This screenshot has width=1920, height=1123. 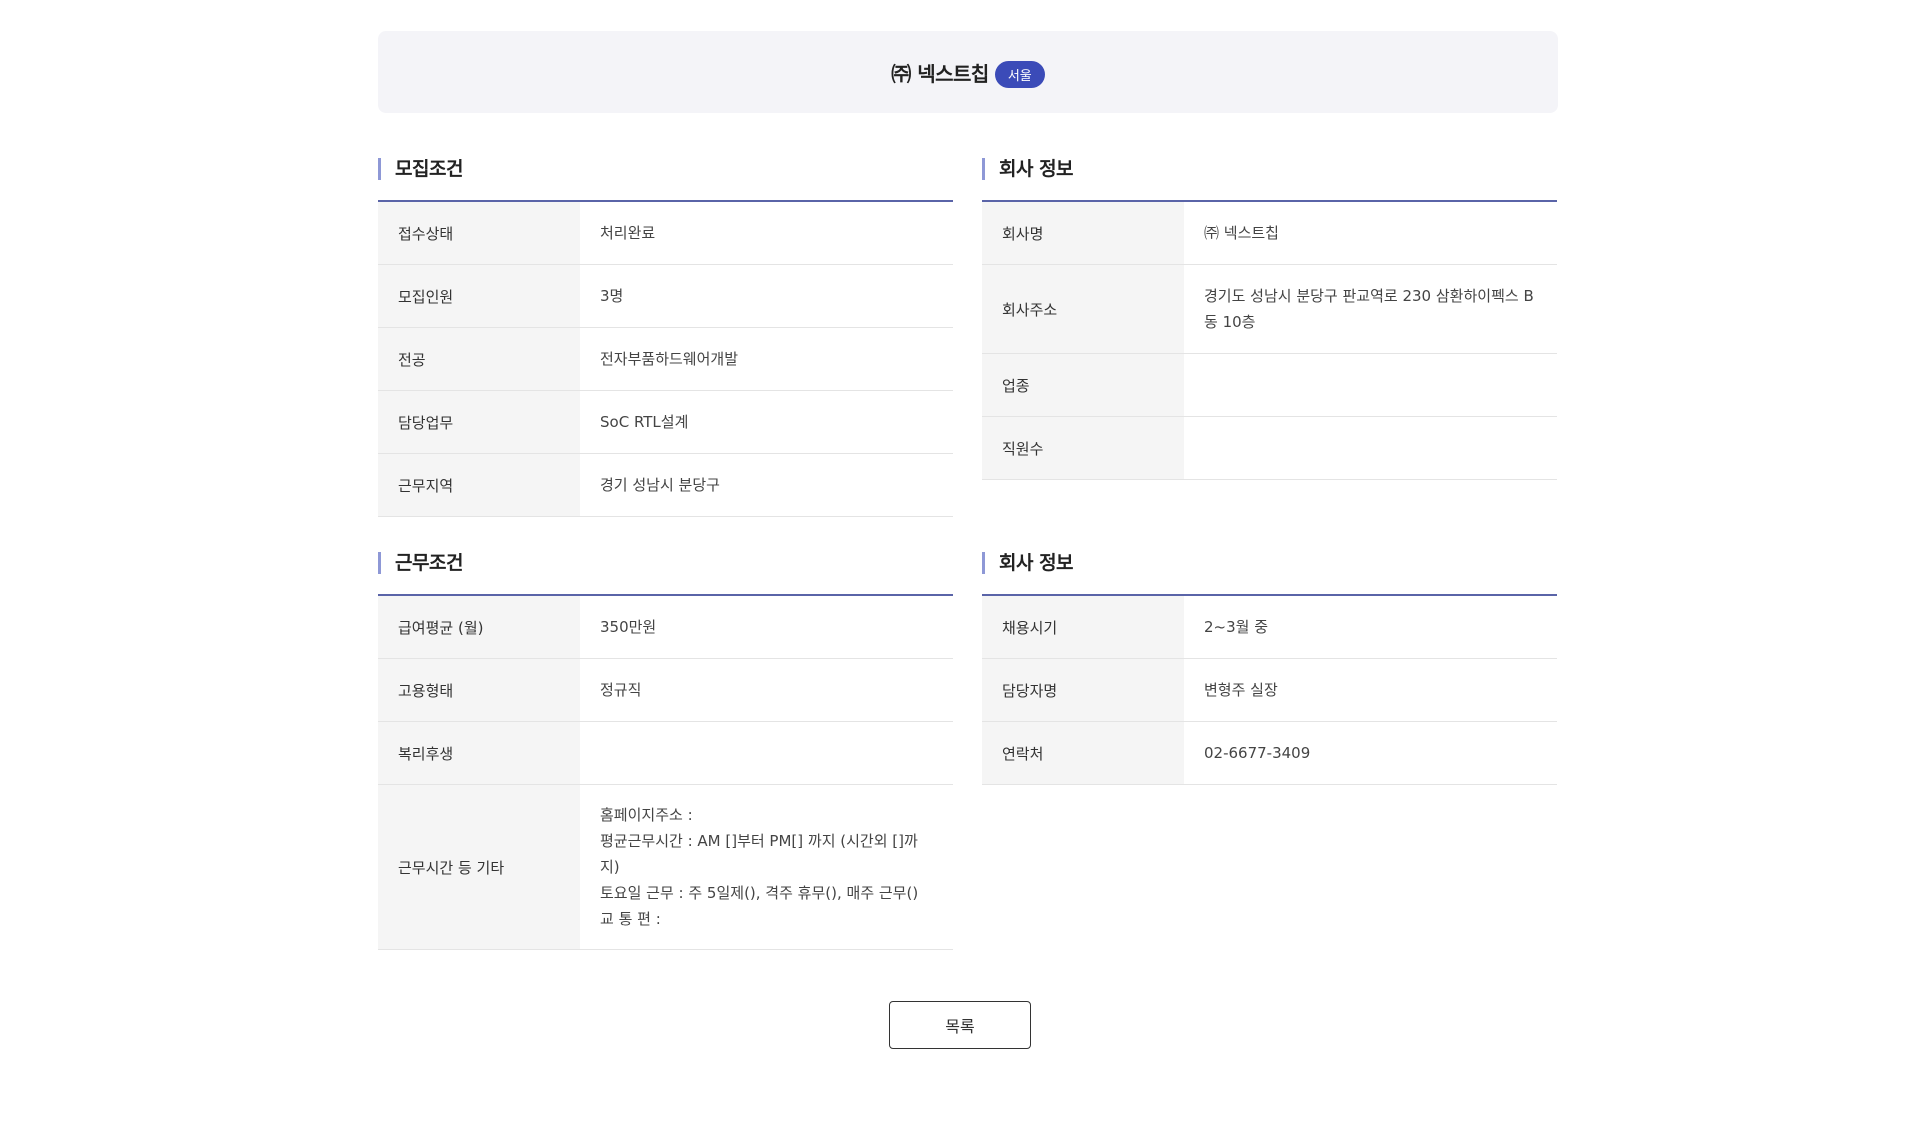 I want to click on table-row: 모집인원 3명, so click(x=665, y=296).